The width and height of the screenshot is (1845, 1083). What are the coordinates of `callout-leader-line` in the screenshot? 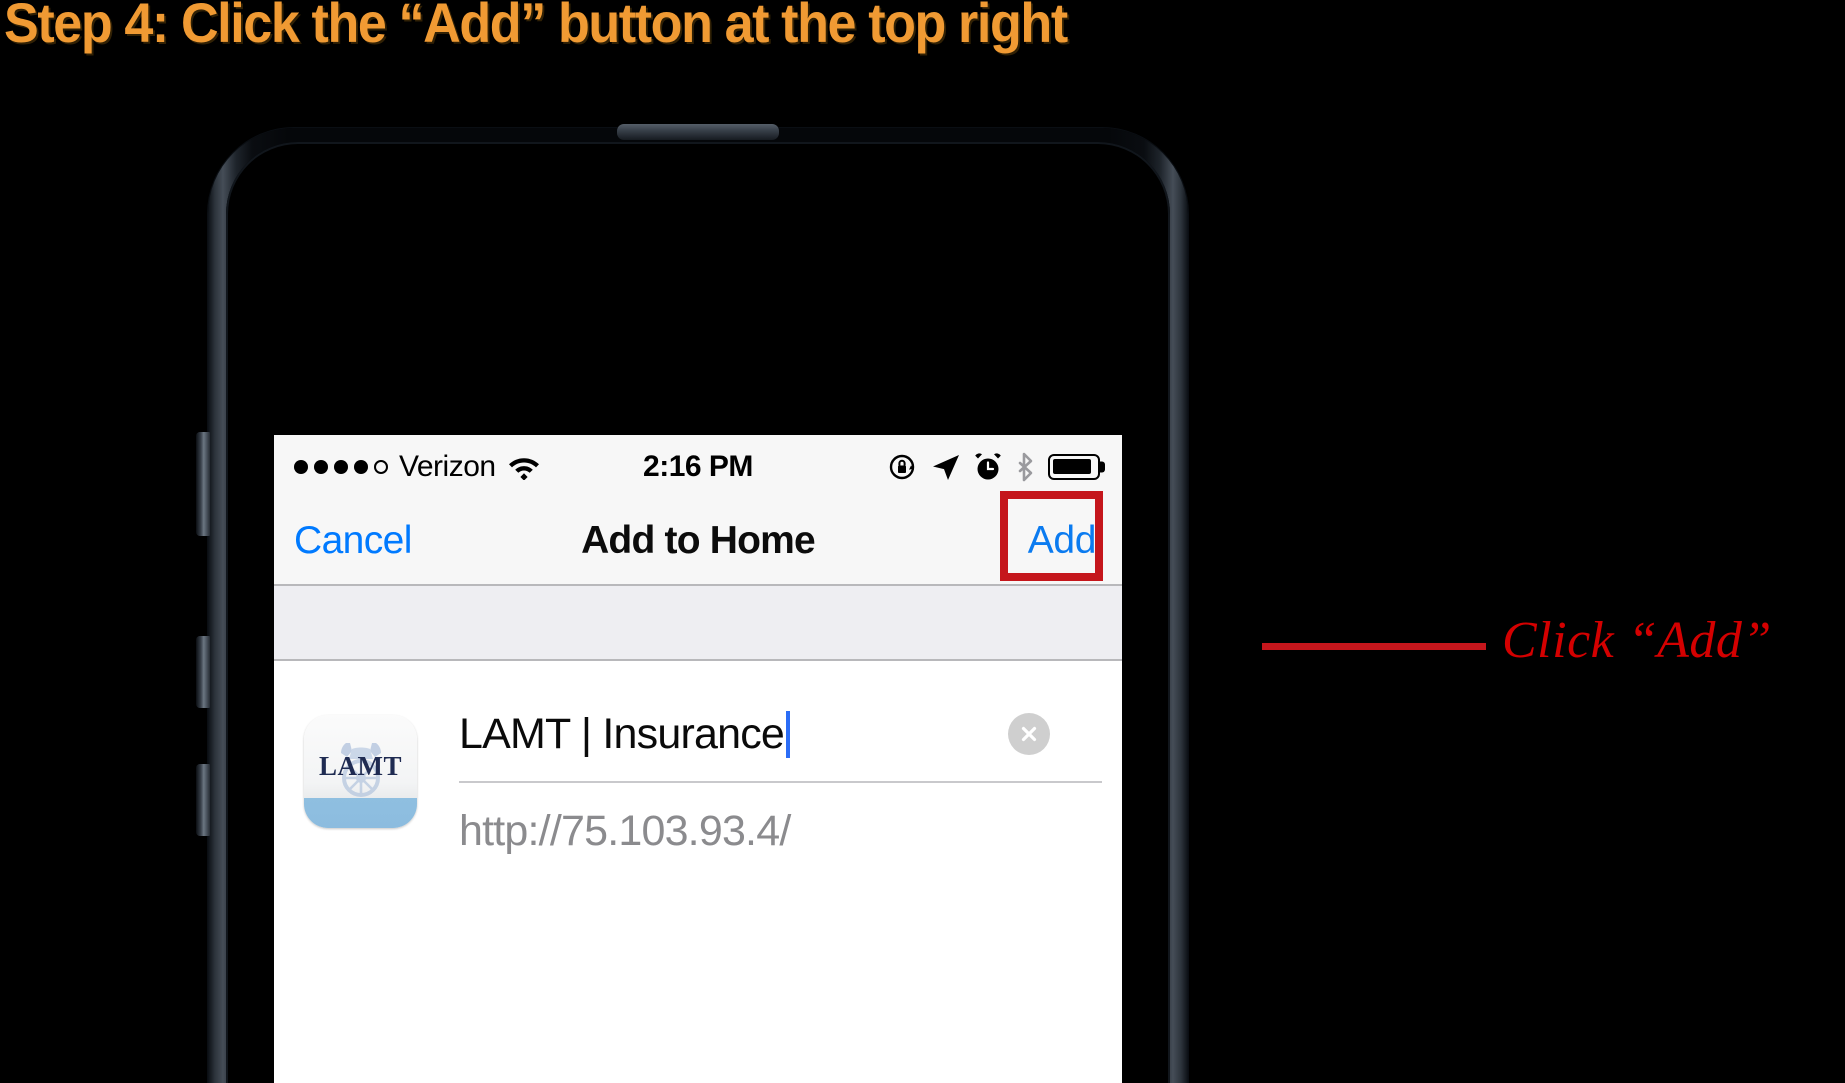 It's located at (1374, 646).